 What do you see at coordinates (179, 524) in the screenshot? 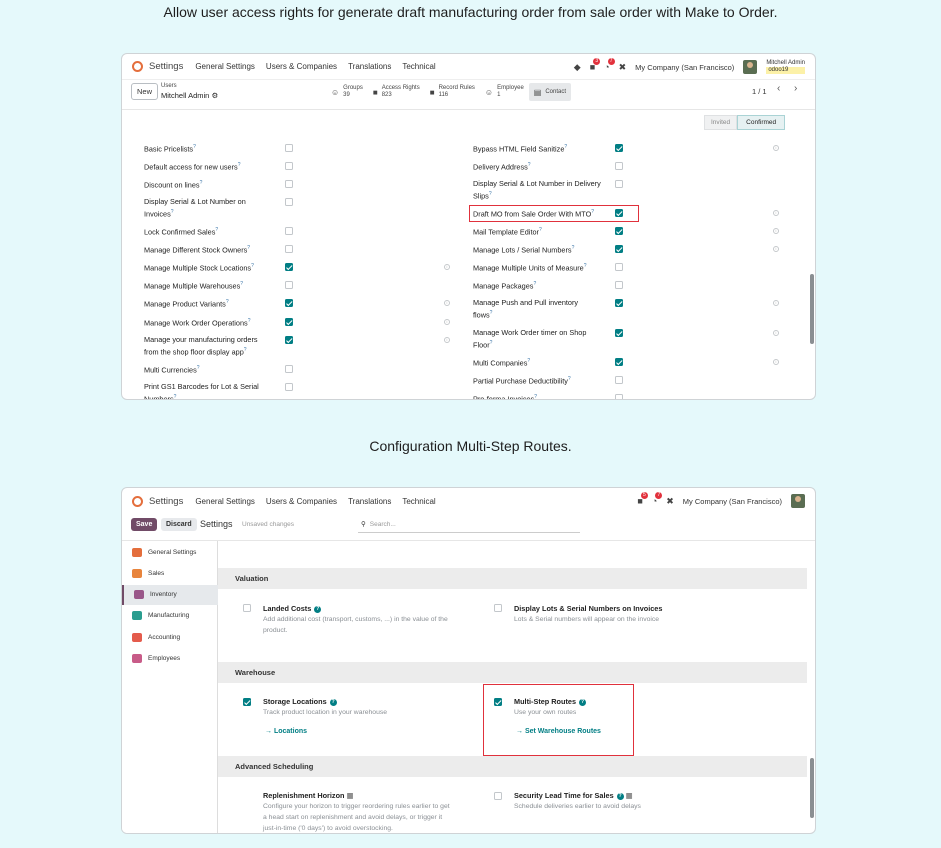
I see `discard-button: Discard` at bounding box center [179, 524].